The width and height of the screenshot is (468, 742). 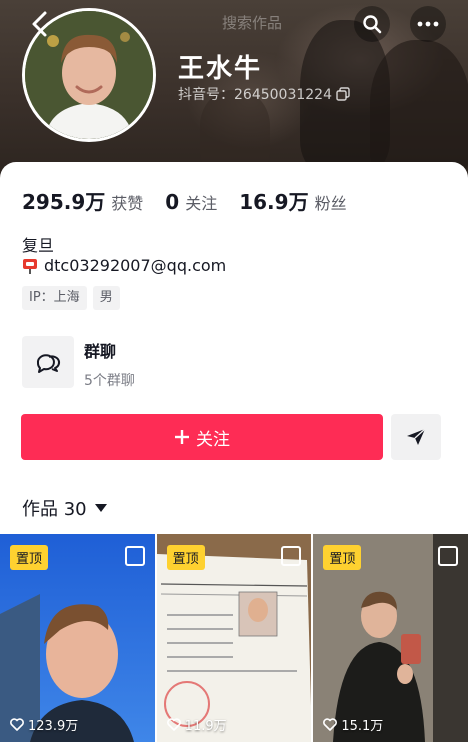 I want to click on send-icon, so click(x=416, y=436).